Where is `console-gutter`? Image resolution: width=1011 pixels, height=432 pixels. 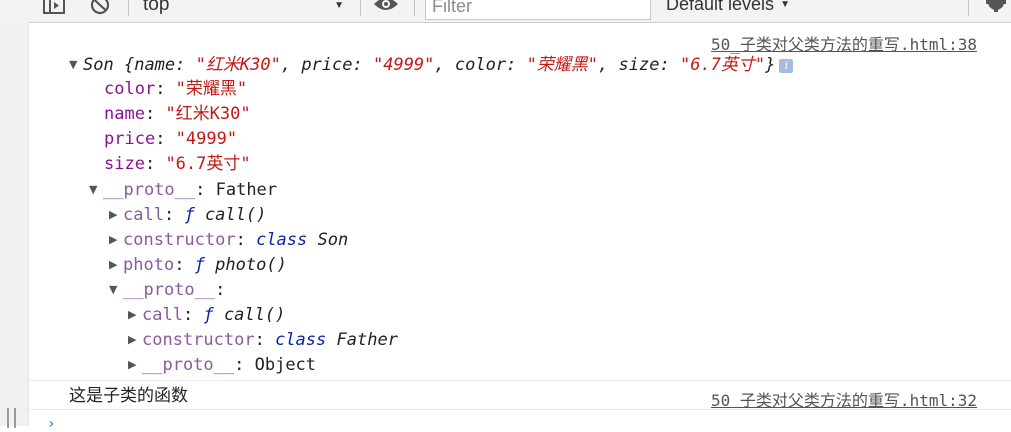
console-gutter is located at coordinates (14, 224).